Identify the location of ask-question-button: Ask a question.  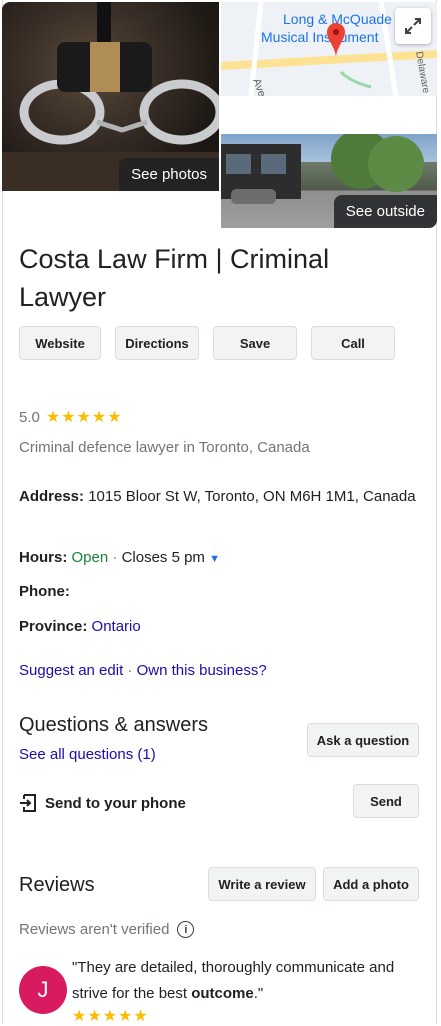
(363, 740).